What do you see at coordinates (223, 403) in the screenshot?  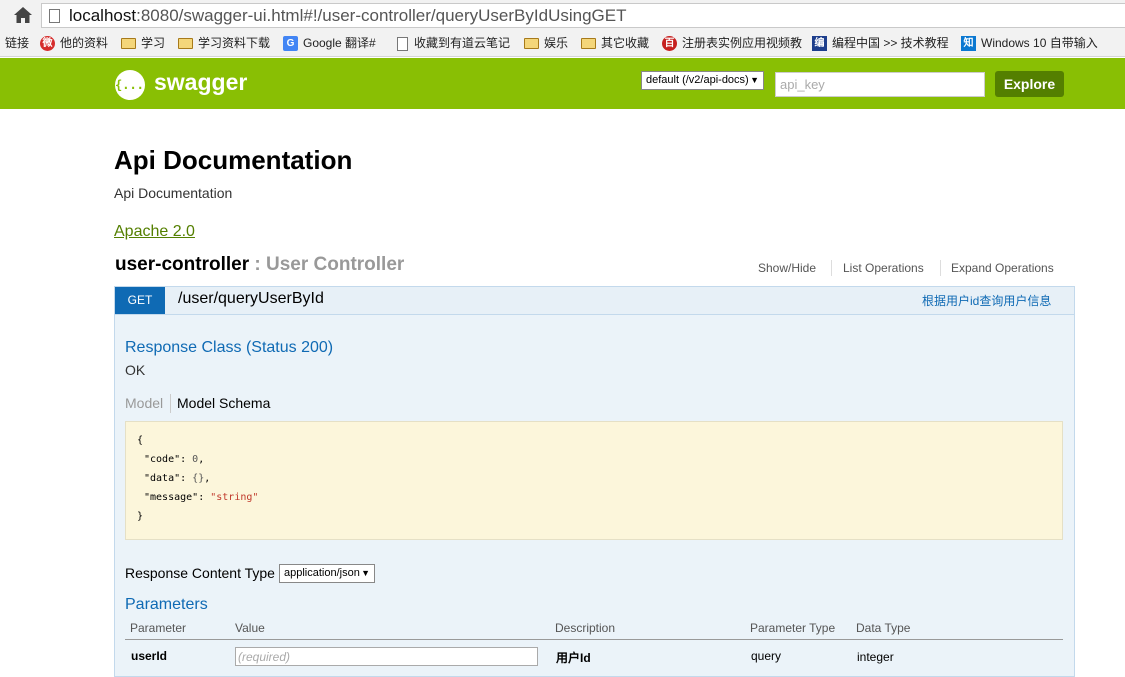 I see `tab-model-schema: Model Schema` at bounding box center [223, 403].